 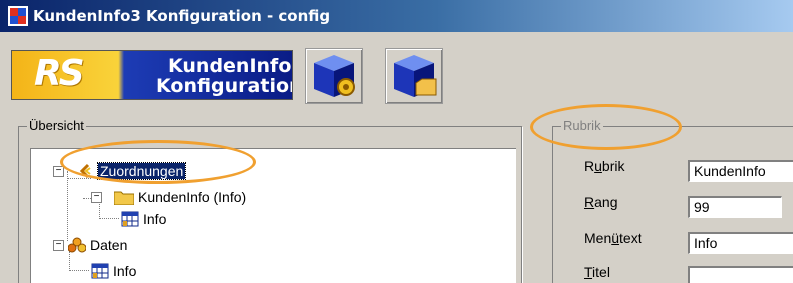 I want to click on link-icon, so click(x=85, y=171).